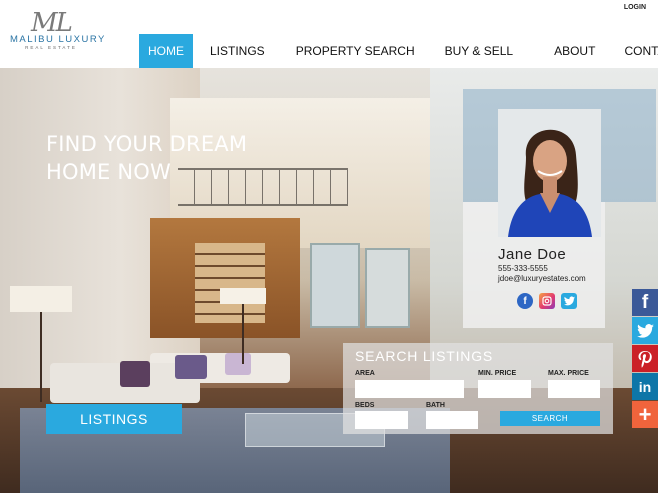  What do you see at coordinates (365, 373) in the screenshot?
I see `area-label: AREA` at bounding box center [365, 373].